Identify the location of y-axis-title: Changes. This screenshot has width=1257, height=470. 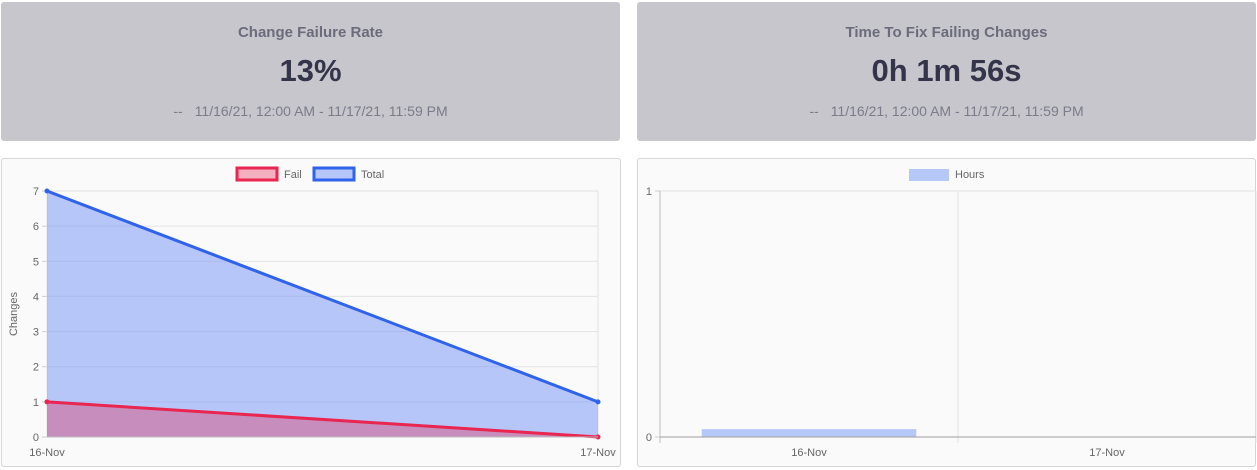
(14, 313).